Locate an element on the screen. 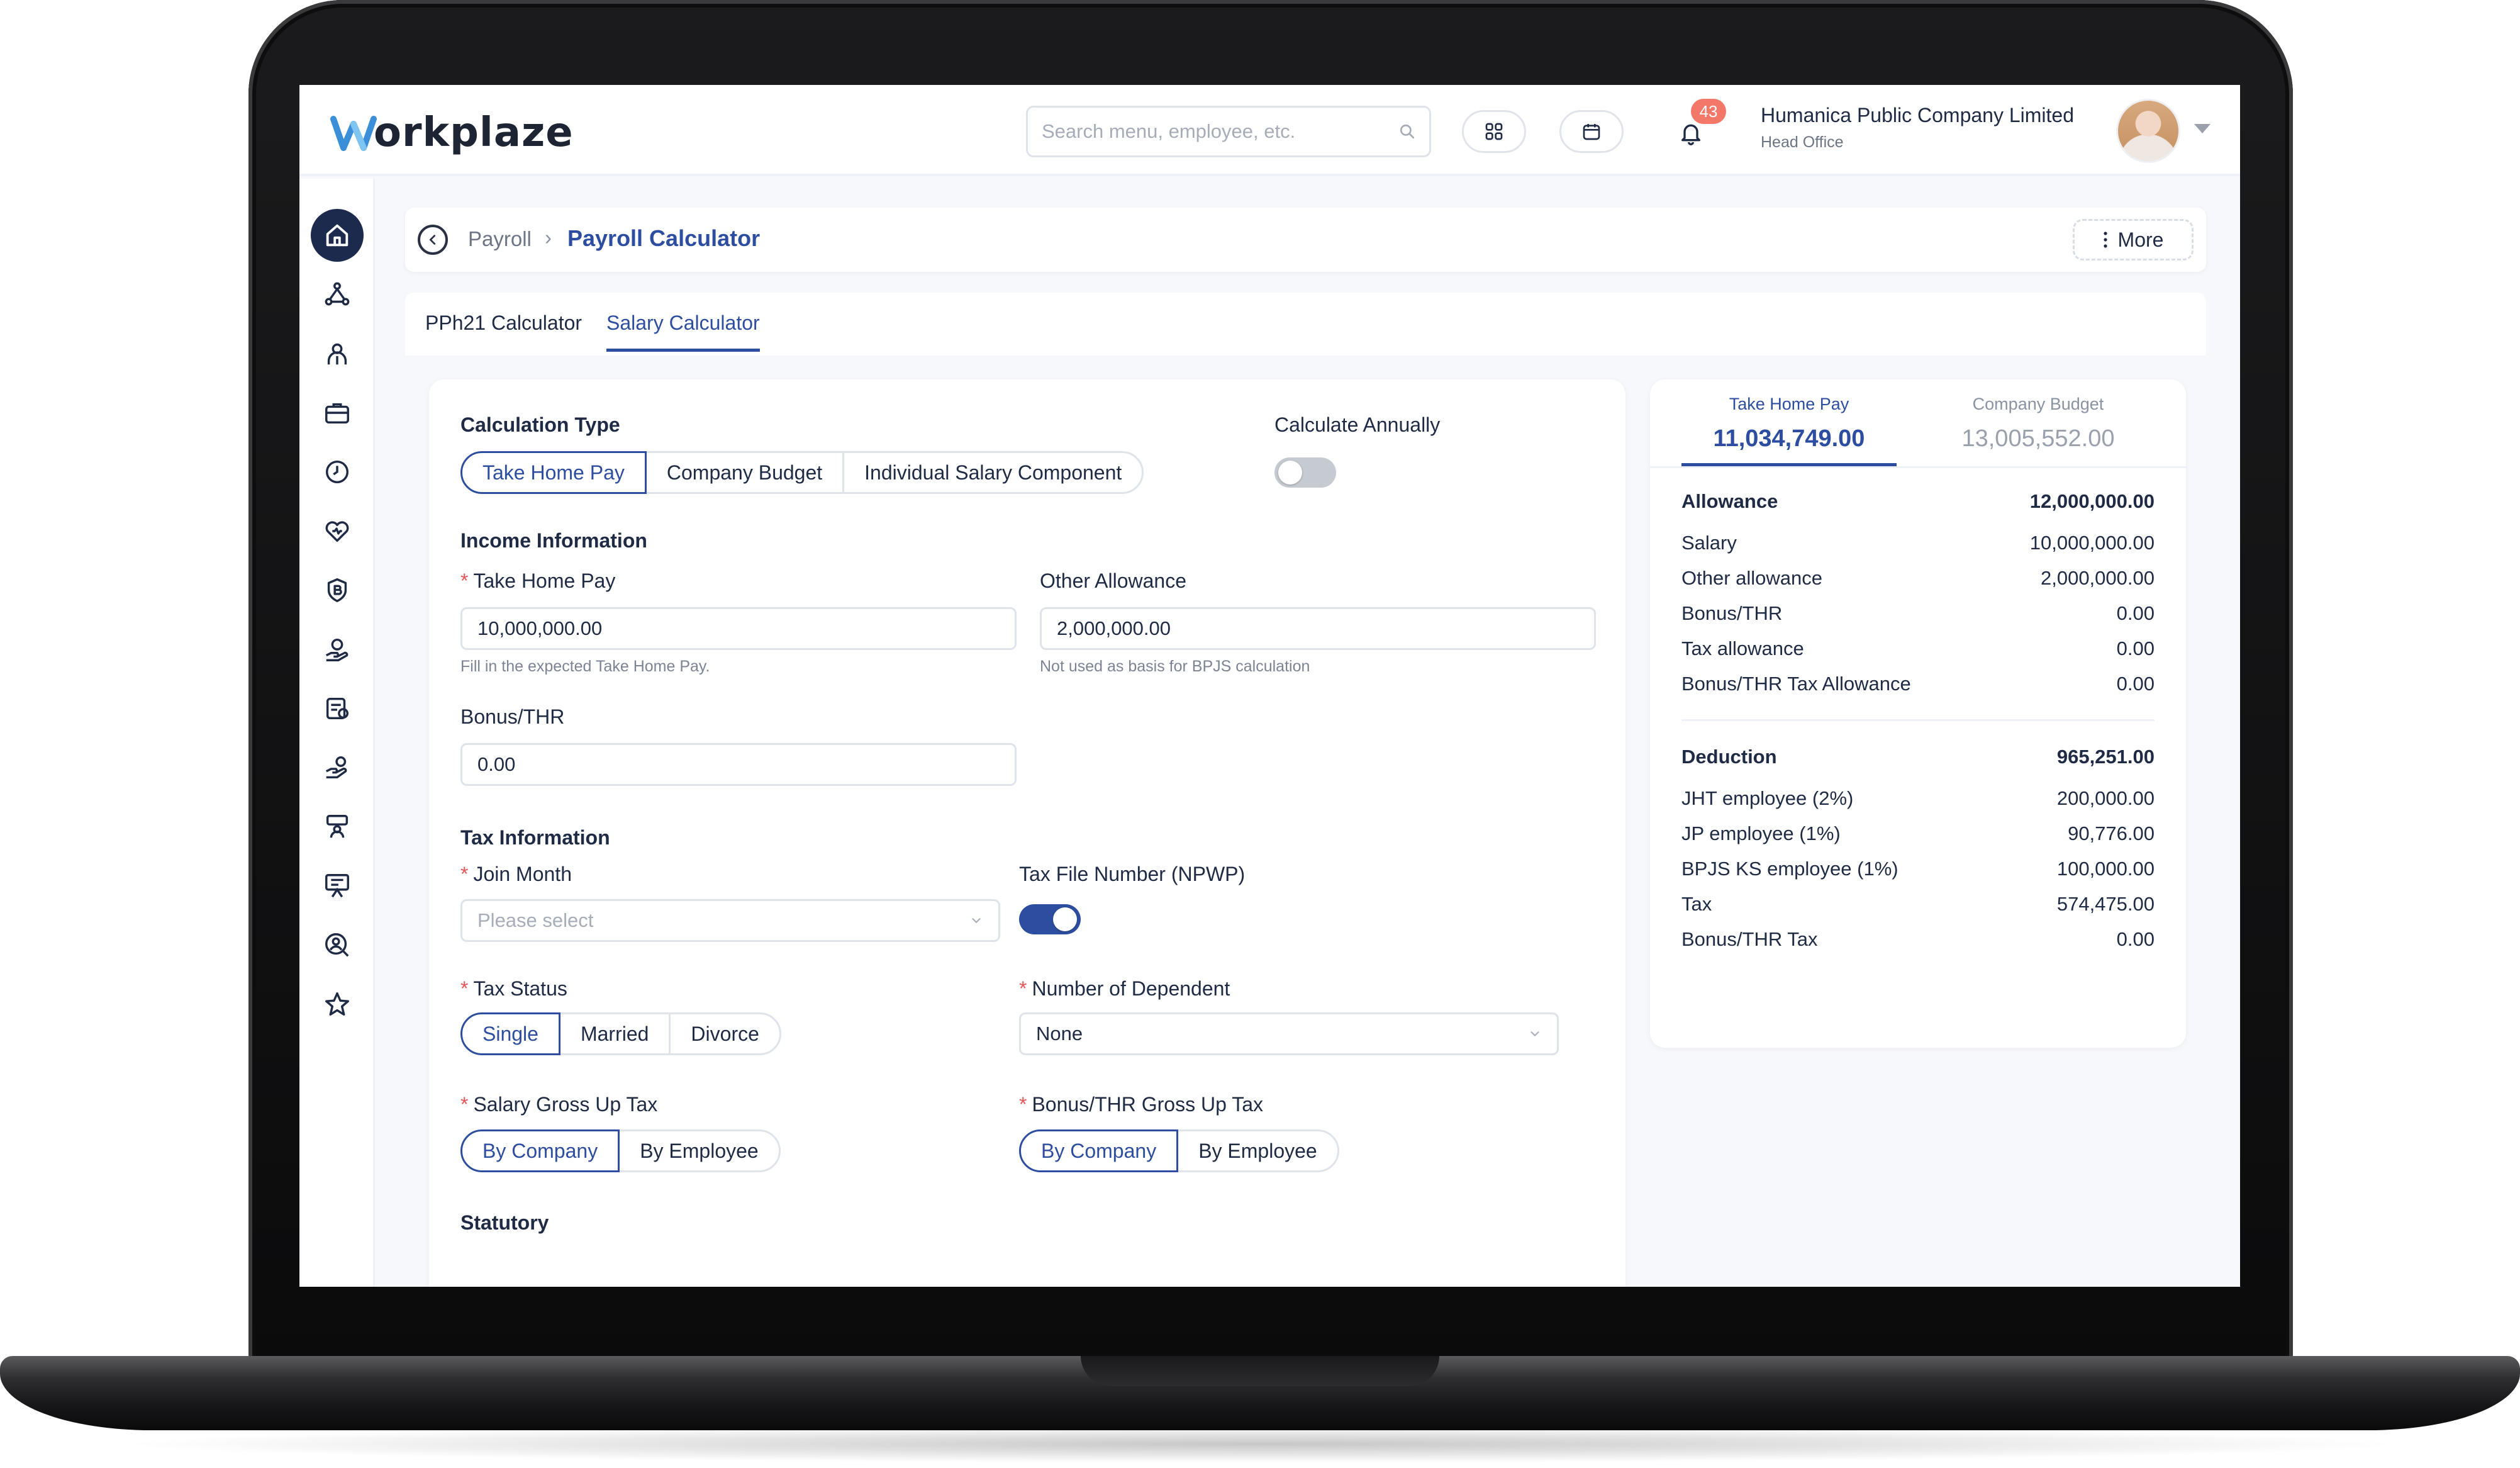 Image resolution: width=2520 pixels, height=1468 pixels. deduction-row: Tax 574,475.00 is located at coordinates (1918, 904).